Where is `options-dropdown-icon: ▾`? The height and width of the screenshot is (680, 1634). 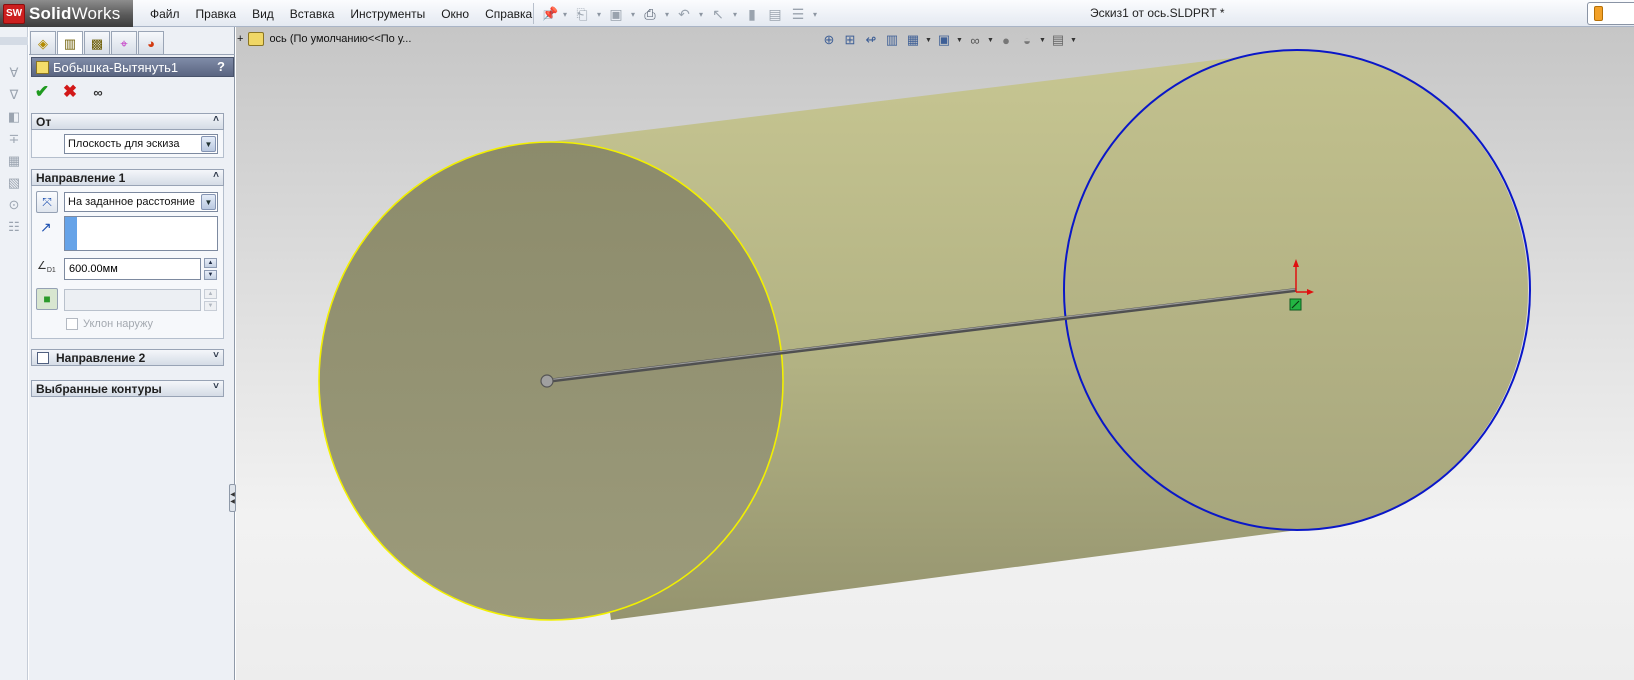
options-dropdown-icon: ▾ is located at coordinates (815, 14).